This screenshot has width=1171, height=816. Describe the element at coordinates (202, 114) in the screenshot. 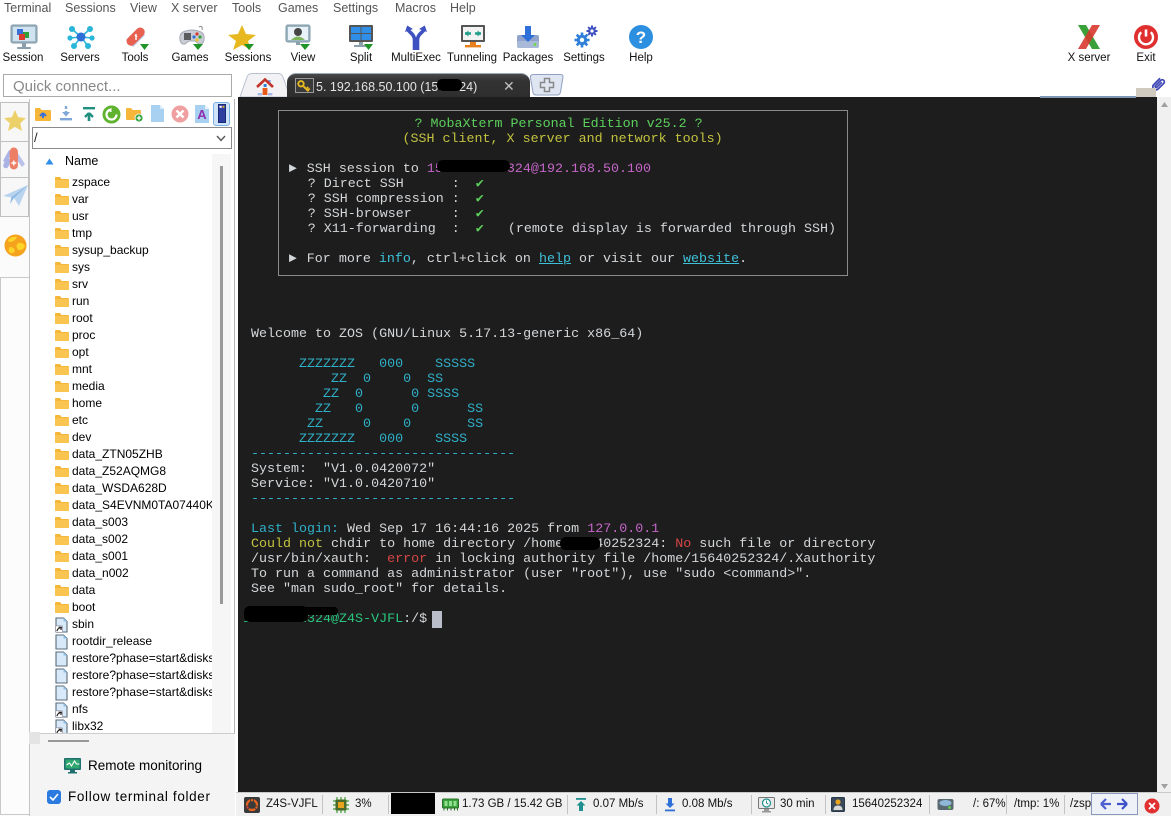

I see `svg-text: A` at that location.